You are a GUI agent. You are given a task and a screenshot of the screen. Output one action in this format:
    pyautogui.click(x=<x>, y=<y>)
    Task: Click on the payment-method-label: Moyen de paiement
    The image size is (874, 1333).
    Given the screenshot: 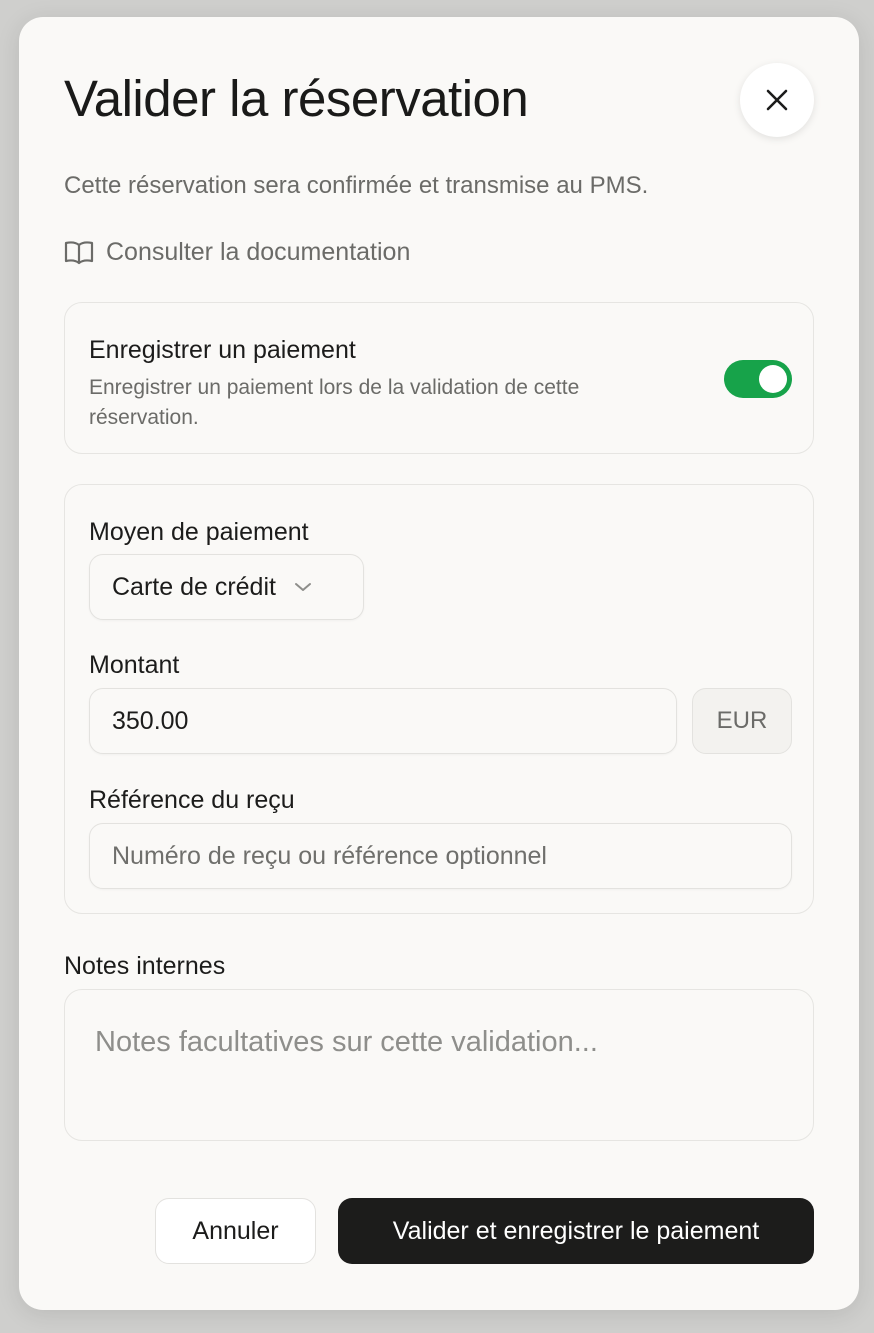 What is the action you would take?
    pyautogui.click(x=199, y=532)
    